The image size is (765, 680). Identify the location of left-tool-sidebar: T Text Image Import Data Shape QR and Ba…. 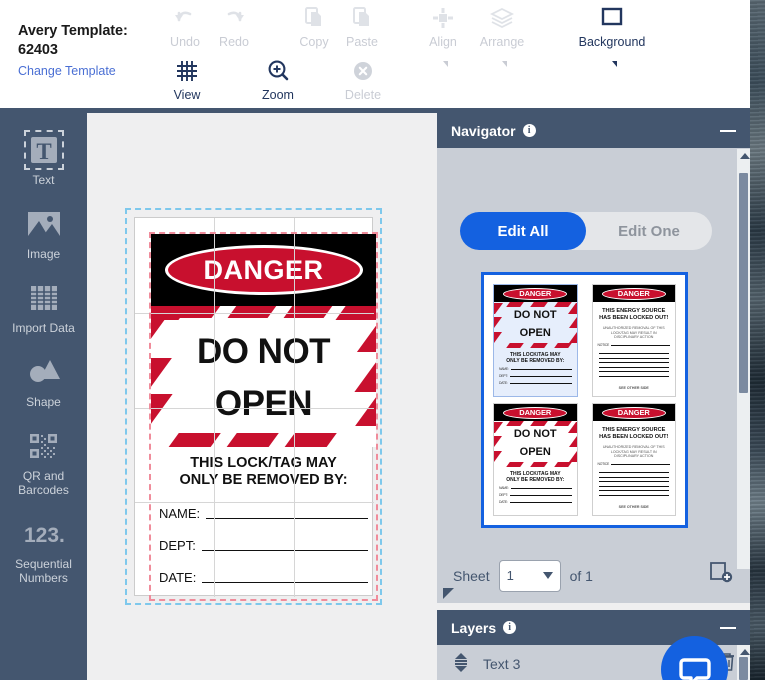
(43, 396).